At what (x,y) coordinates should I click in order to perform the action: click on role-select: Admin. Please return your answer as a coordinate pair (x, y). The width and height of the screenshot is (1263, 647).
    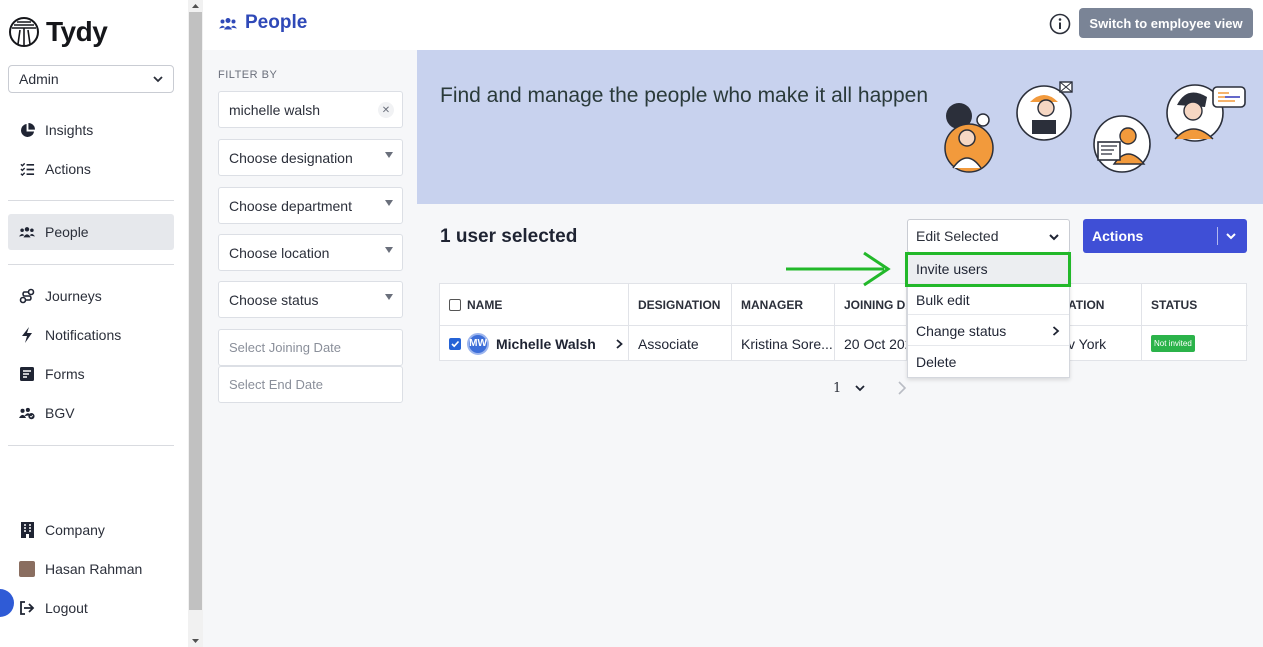
    Looking at the image, I should click on (91, 79).